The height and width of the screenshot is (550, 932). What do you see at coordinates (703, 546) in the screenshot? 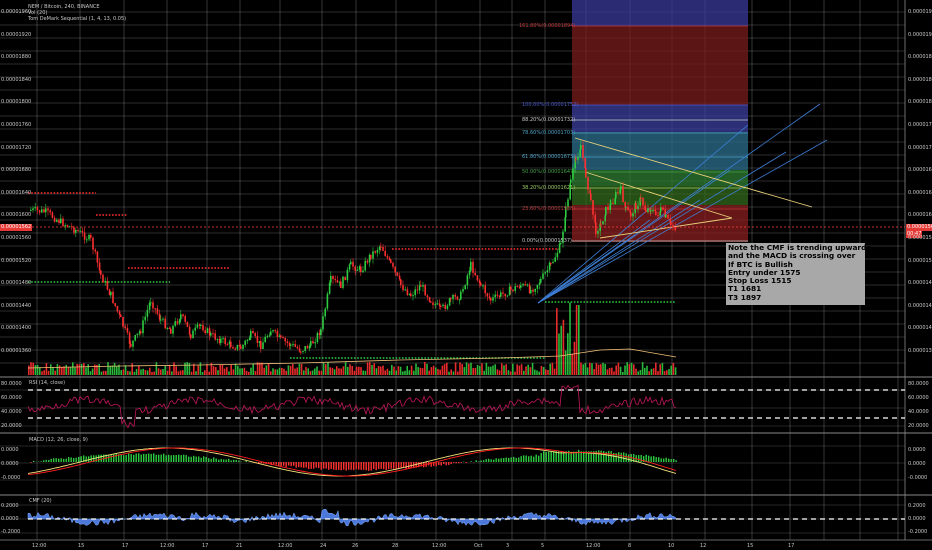
I see `time-axis-label: 12` at bounding box center [703, 546].